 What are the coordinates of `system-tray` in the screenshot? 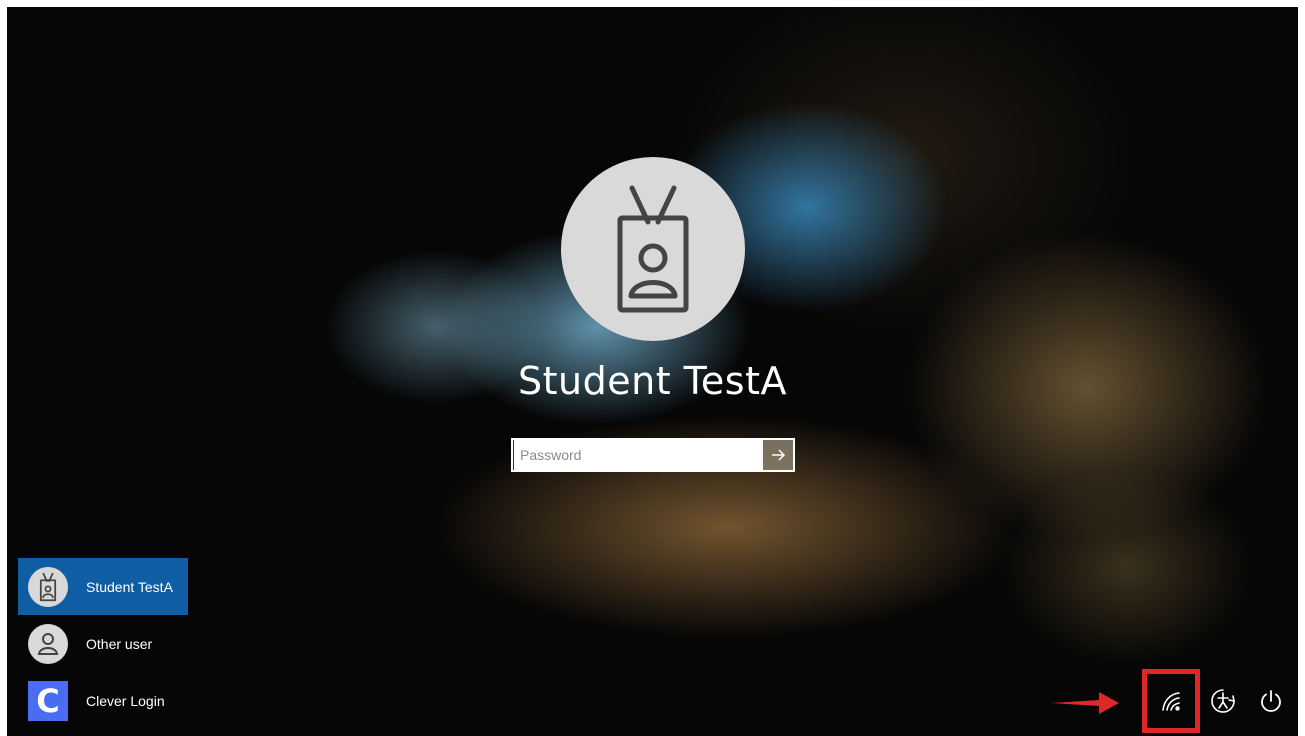 It's located at (1220, 702).